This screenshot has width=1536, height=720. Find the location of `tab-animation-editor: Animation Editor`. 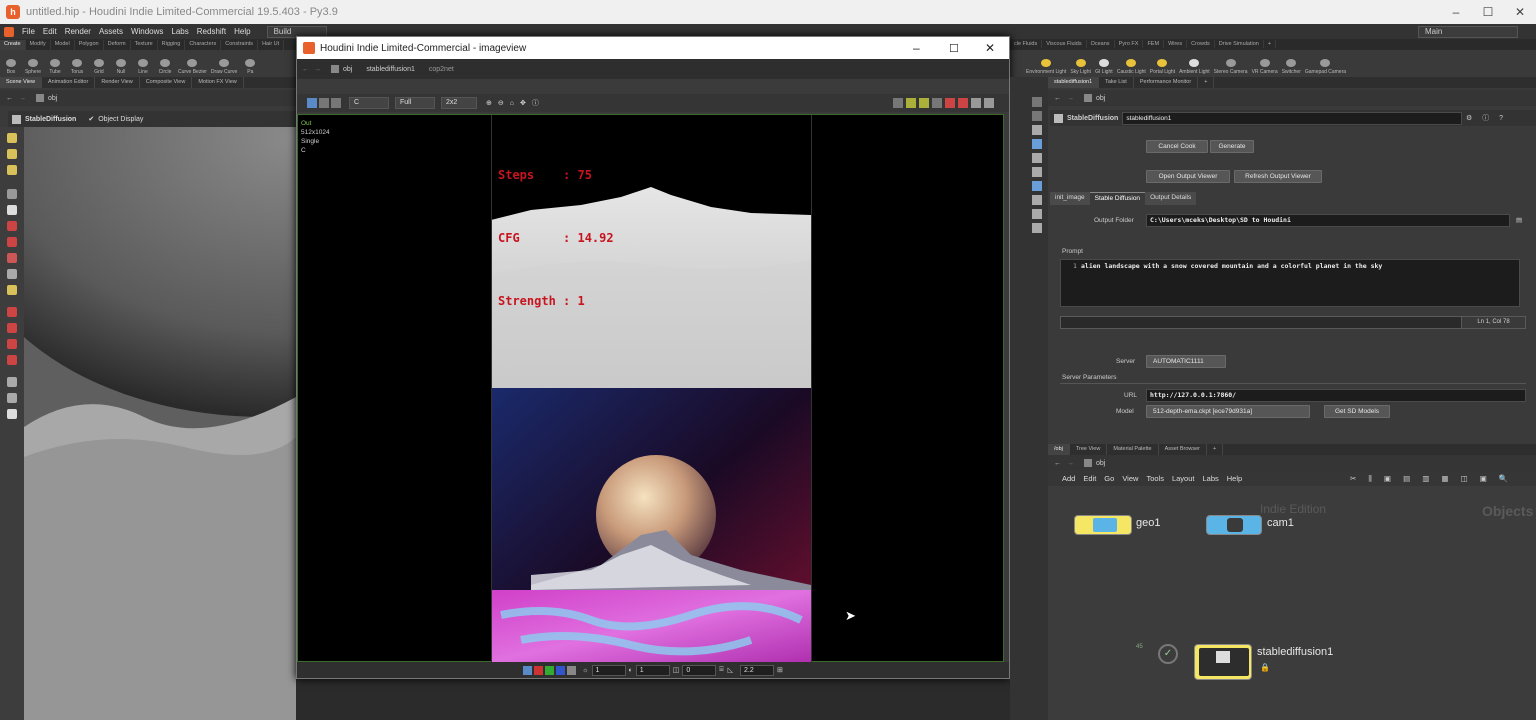

tab-animation-editor: Animation Editor is located at coordinates (69, 82).